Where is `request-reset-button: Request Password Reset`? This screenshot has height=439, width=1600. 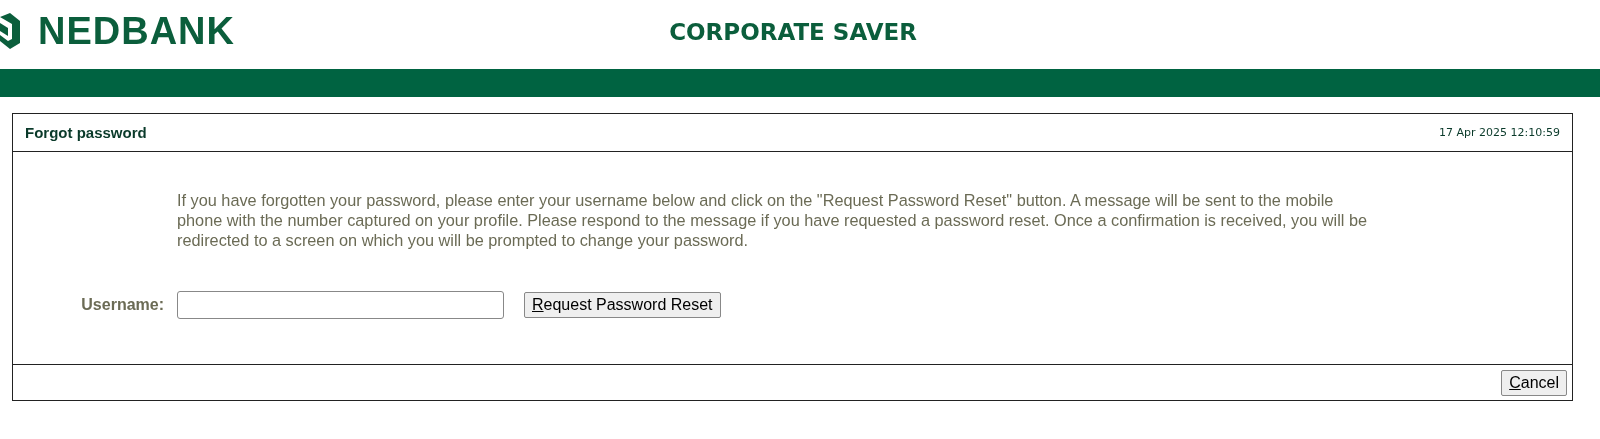
request-reset-button: Request Password Reset is located at coordinates (622, 305).